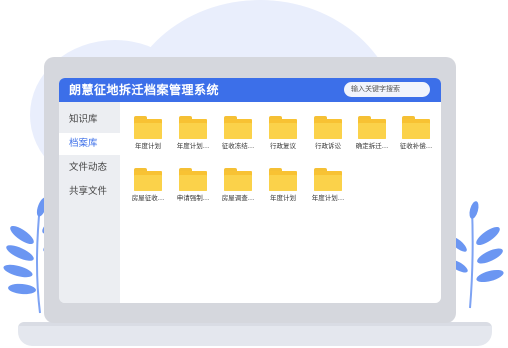 This screenshot has width=508, height=348. Describe the element at coordinates (476, 255) in the screenshot. I see `leaf-decoration-right-icon` at that location.